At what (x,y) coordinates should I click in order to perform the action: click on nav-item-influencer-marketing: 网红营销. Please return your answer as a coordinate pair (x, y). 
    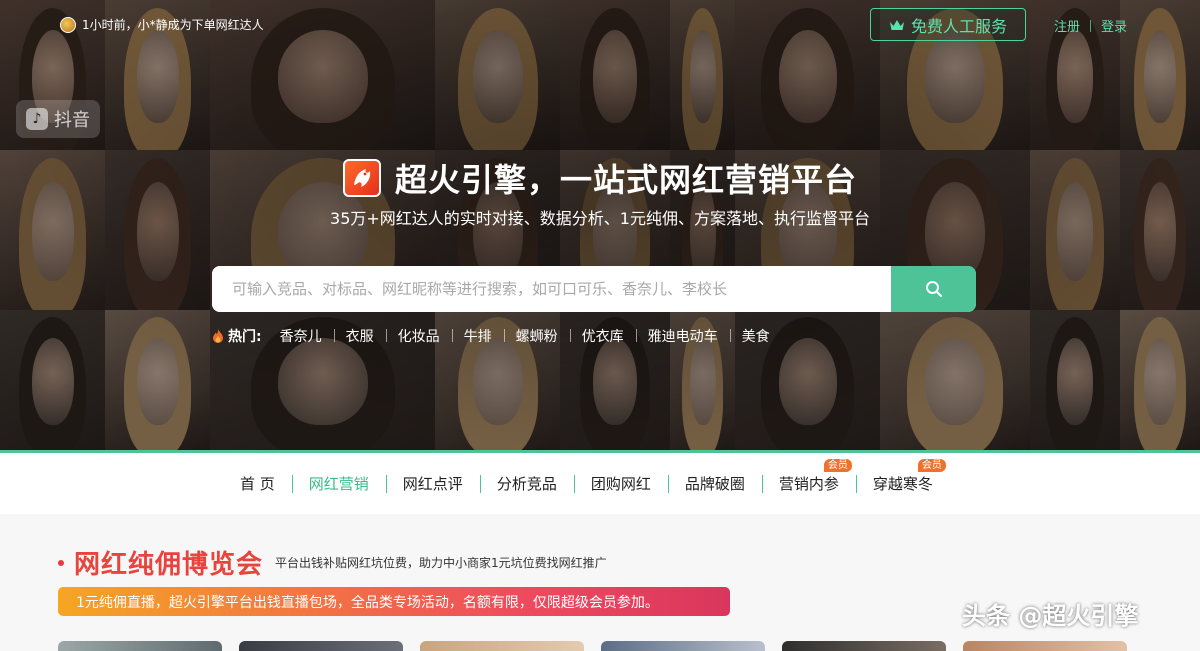
    Looking at the image, I should click on (338, 483).